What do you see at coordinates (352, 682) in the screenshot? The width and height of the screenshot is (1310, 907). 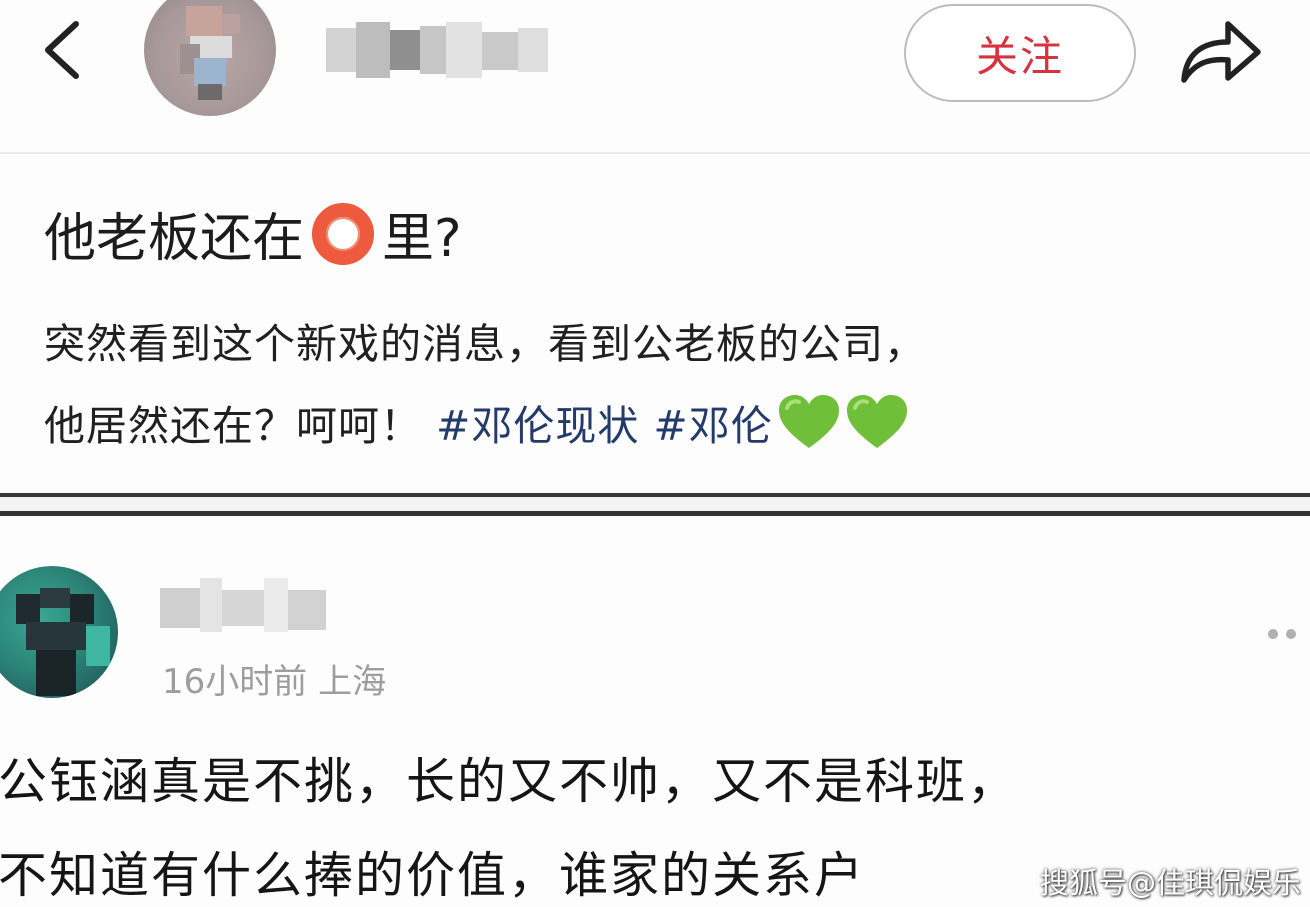 I see `comment-location: 上海` at bounding box center [352, 682].